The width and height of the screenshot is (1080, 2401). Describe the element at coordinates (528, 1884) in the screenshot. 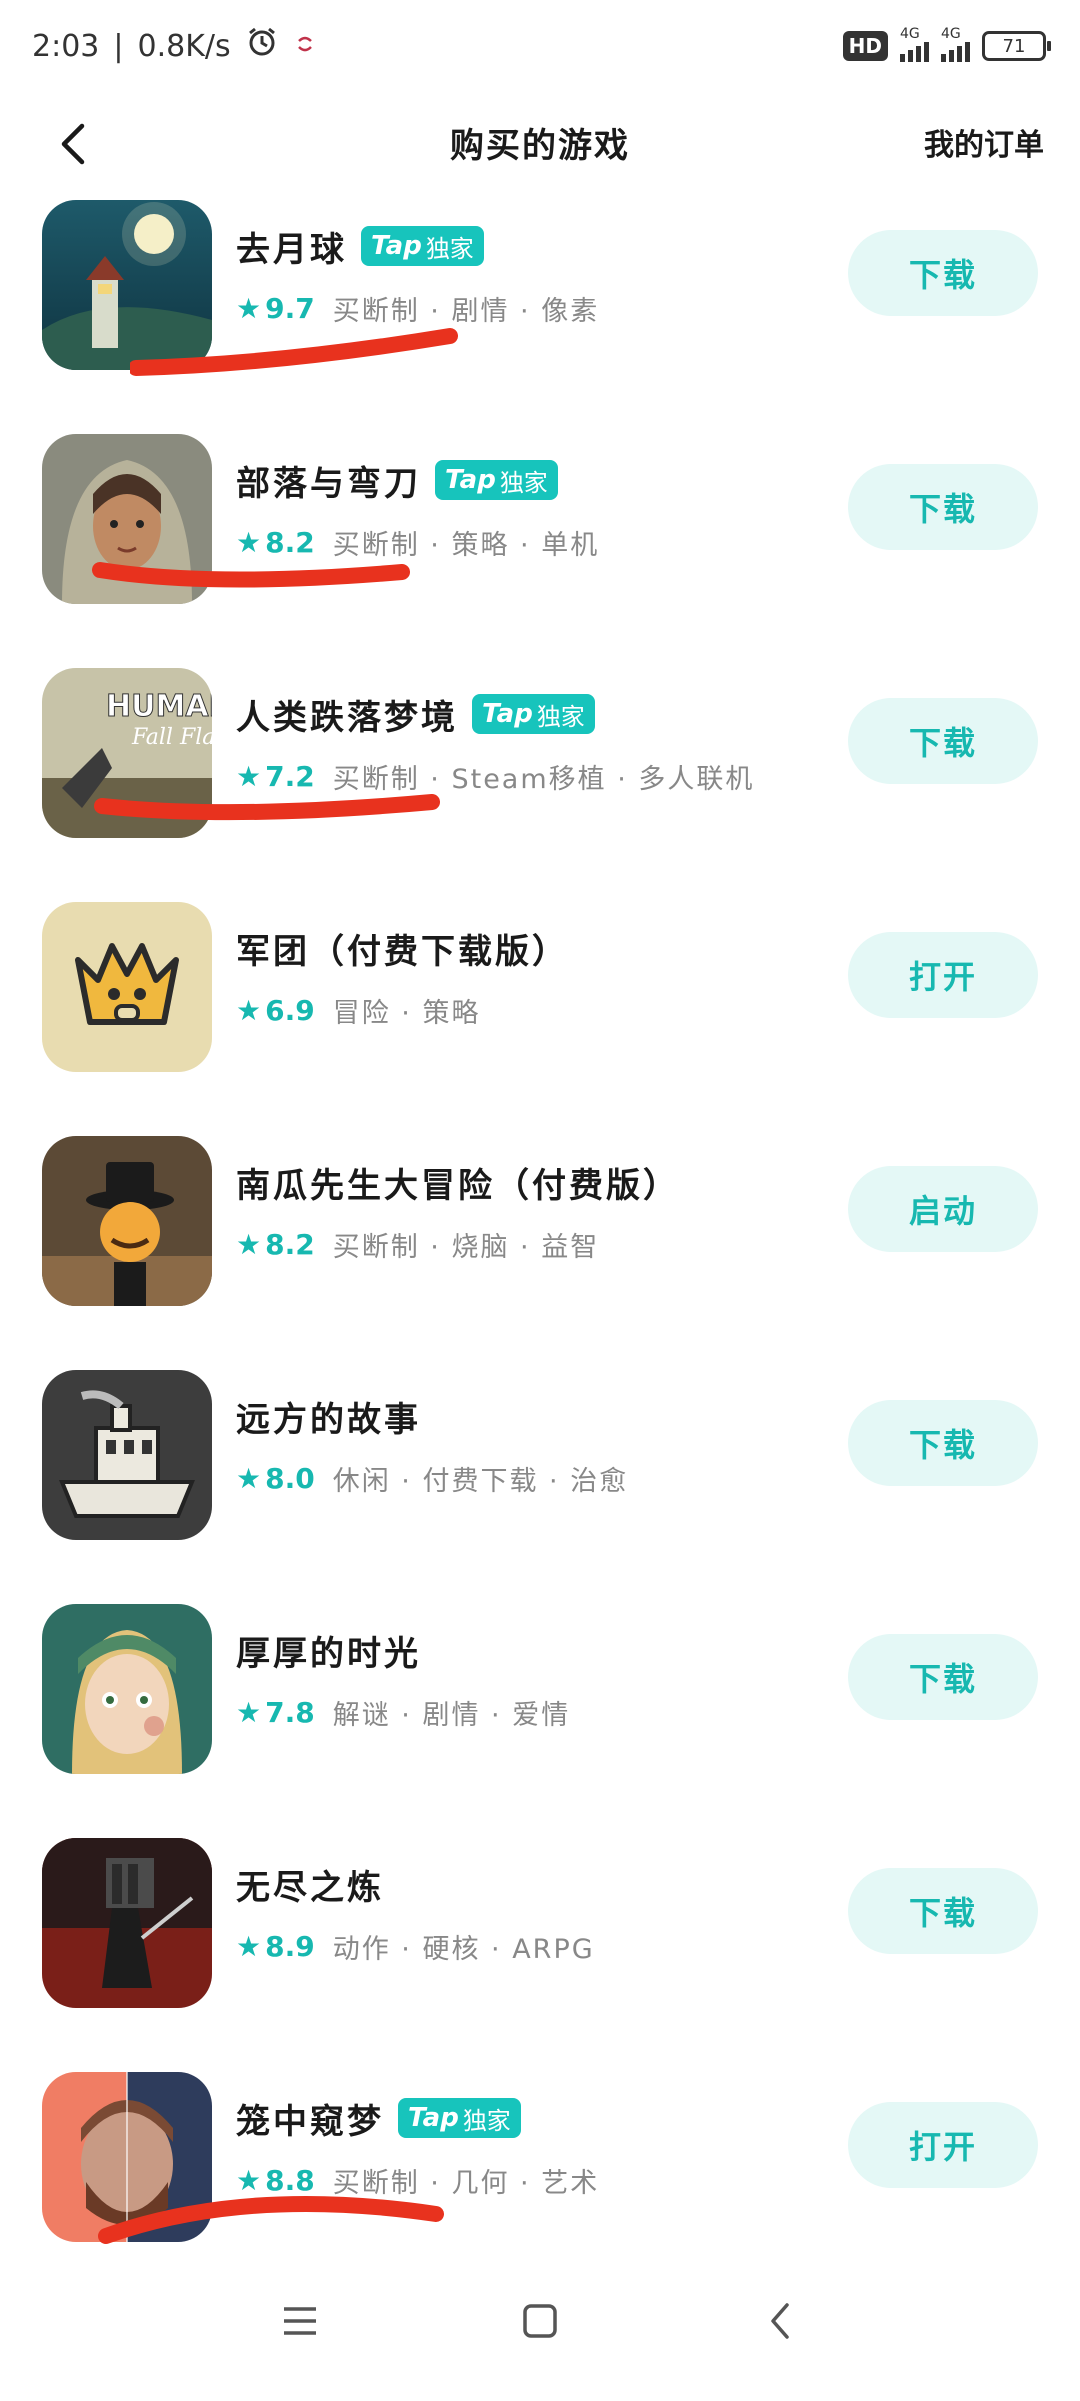

I see `game-title-line: 无尽之炼` at that location.